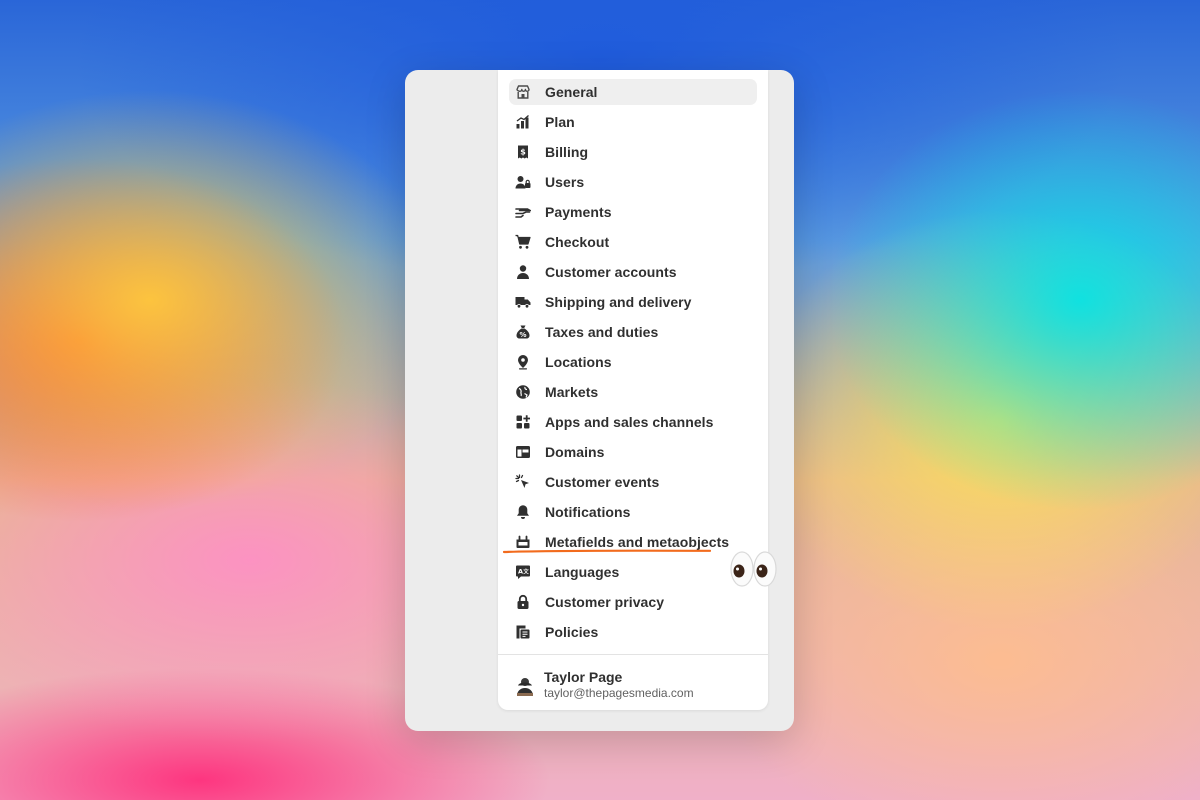 Image resolution: width=1200 pixels, height=800 pixels. What do you see at coordinates (523, 212) in the screenshot?
I see `hand-payment-icon` at bounding box center [523, 212].